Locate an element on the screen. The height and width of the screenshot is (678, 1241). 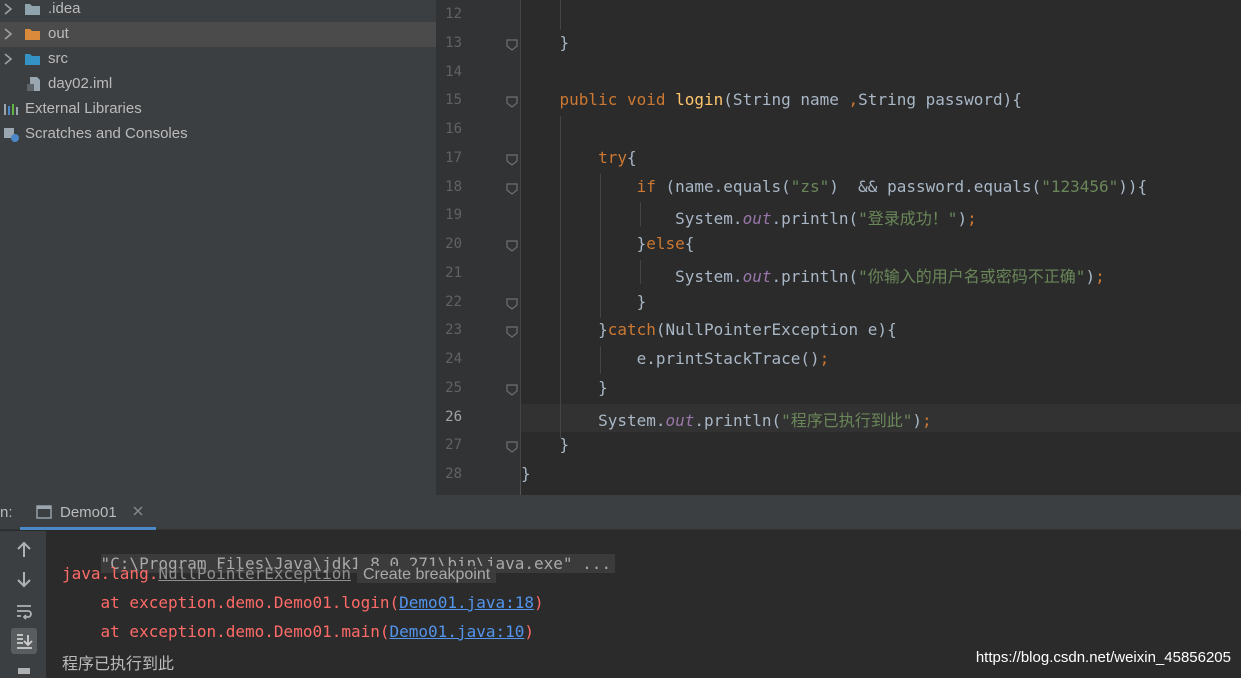
tree-item-out: out is located at coordinates (218, 34).